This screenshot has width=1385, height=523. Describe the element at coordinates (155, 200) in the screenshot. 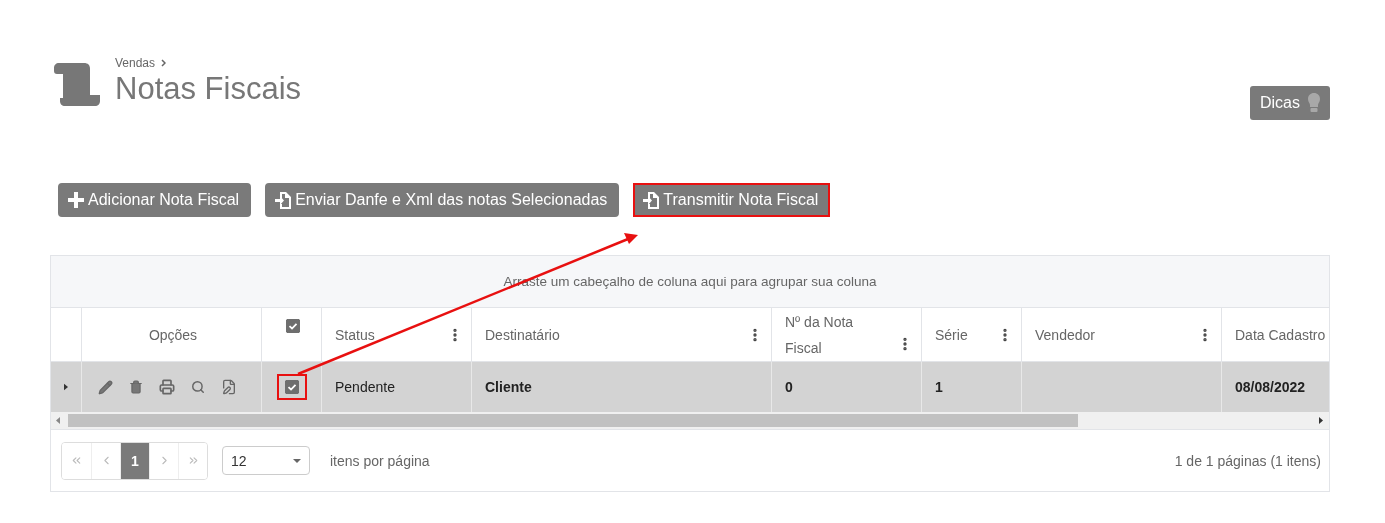

I see `action-button: Adicionar Nota Fiscal` at that location.